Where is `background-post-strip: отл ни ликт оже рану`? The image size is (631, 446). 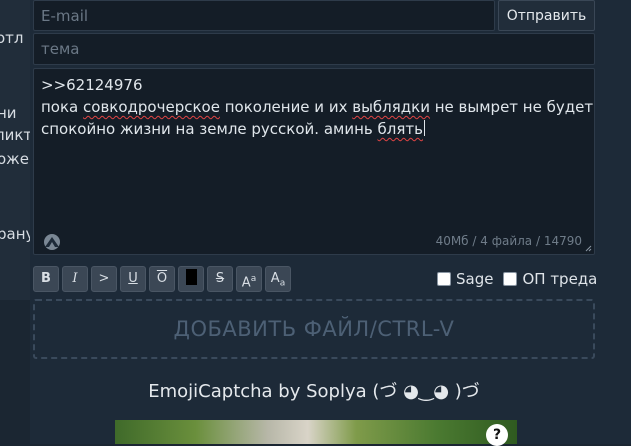
background-post-strip: отл ни ликт оже рану is located at coordinates (15, 150).